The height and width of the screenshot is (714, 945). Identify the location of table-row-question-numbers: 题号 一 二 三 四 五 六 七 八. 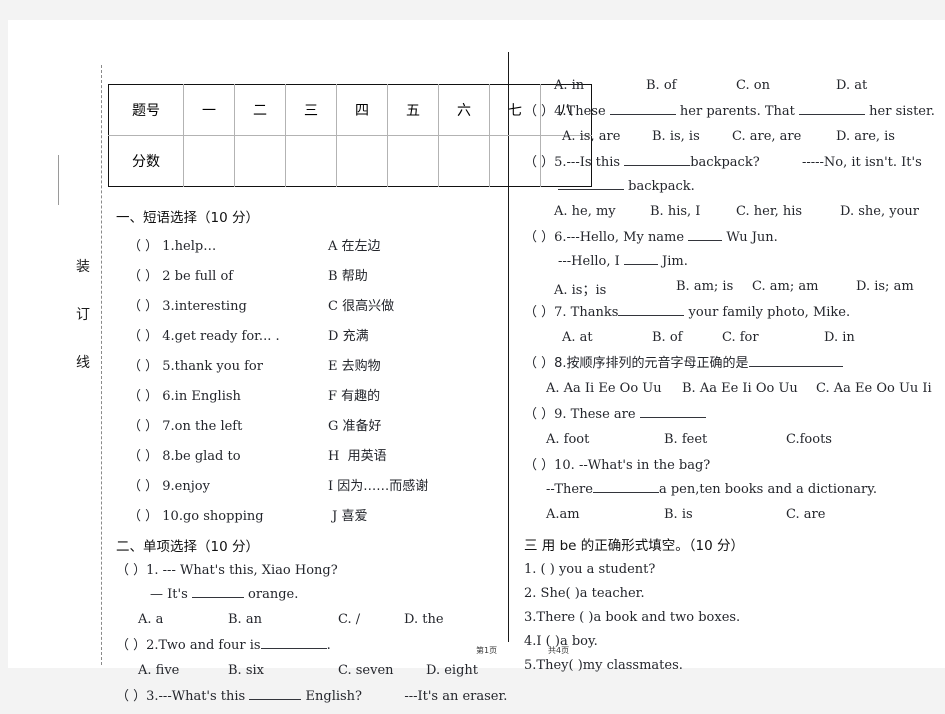
(350, 110).